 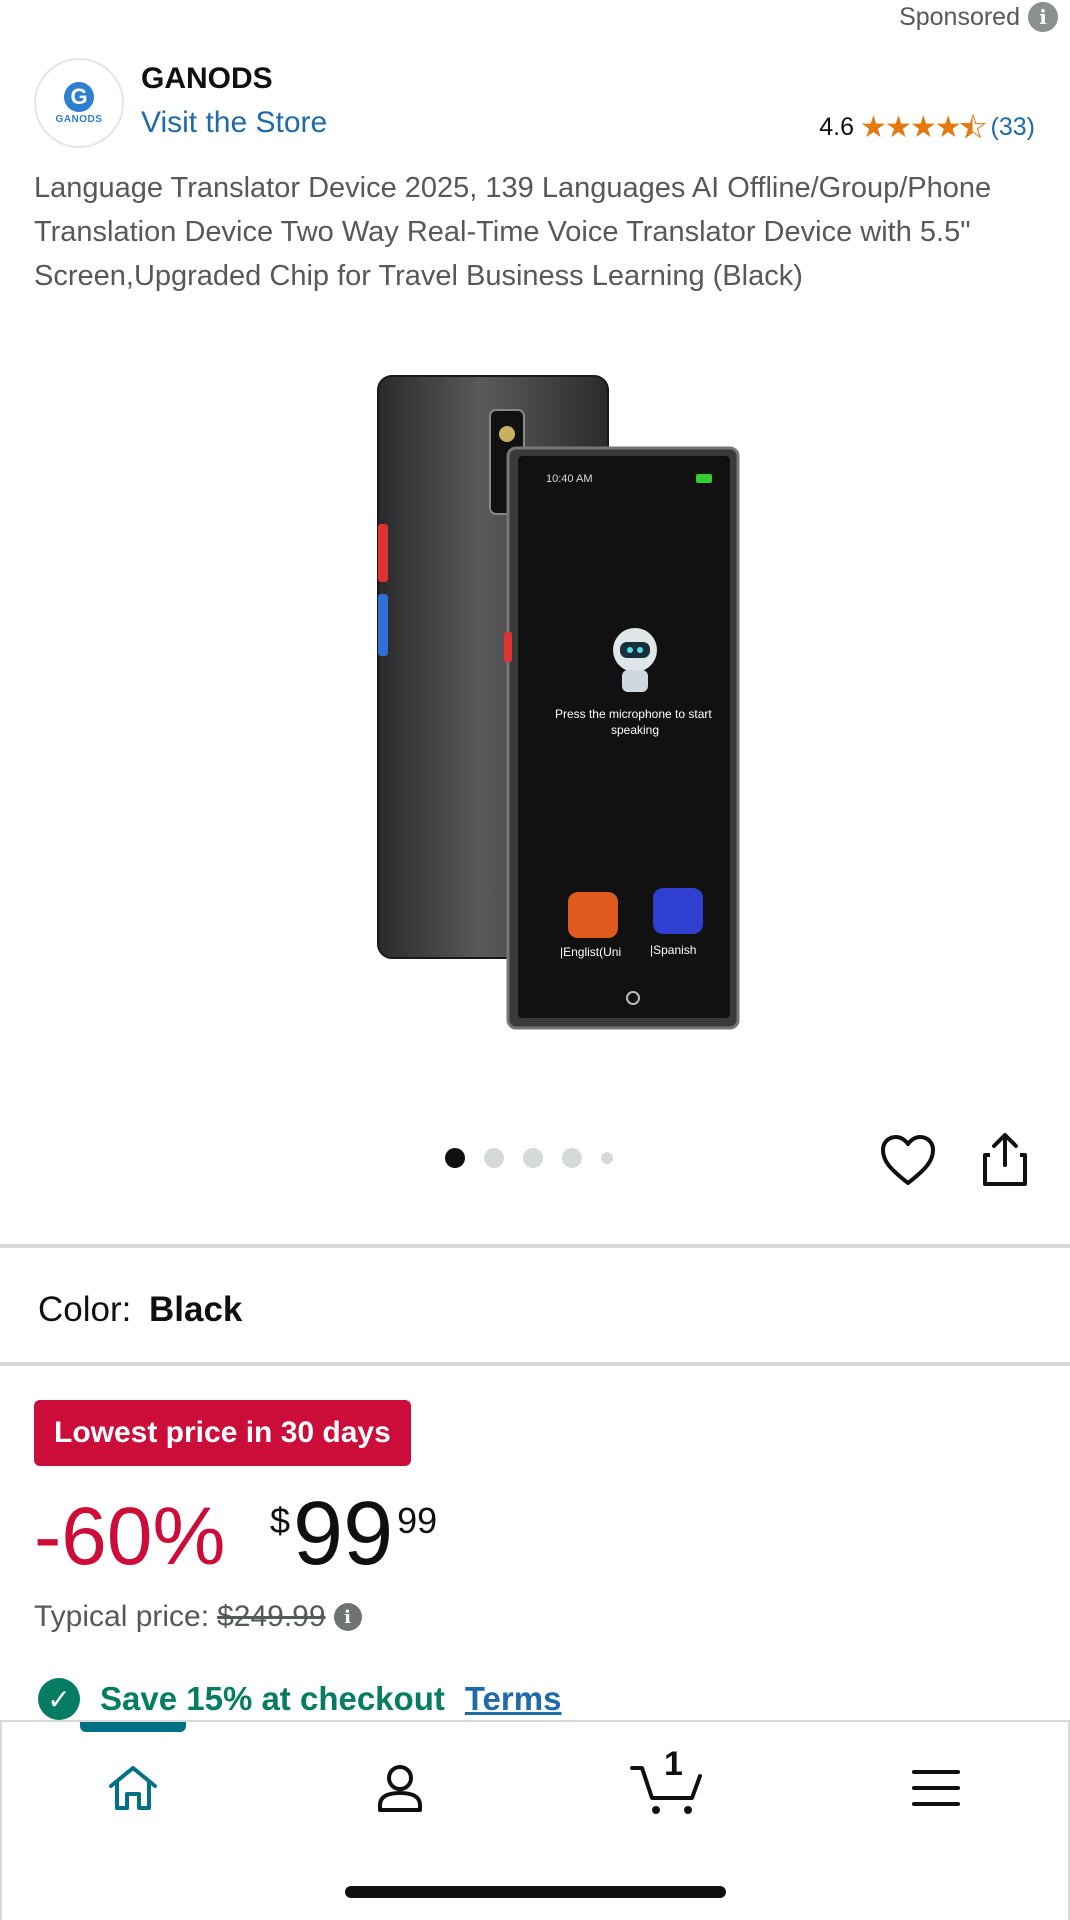 What do you see at coordinates (513, 1699) in the screenshot?
I see `terms-link: Terms` at bounding box center [513, 1699].